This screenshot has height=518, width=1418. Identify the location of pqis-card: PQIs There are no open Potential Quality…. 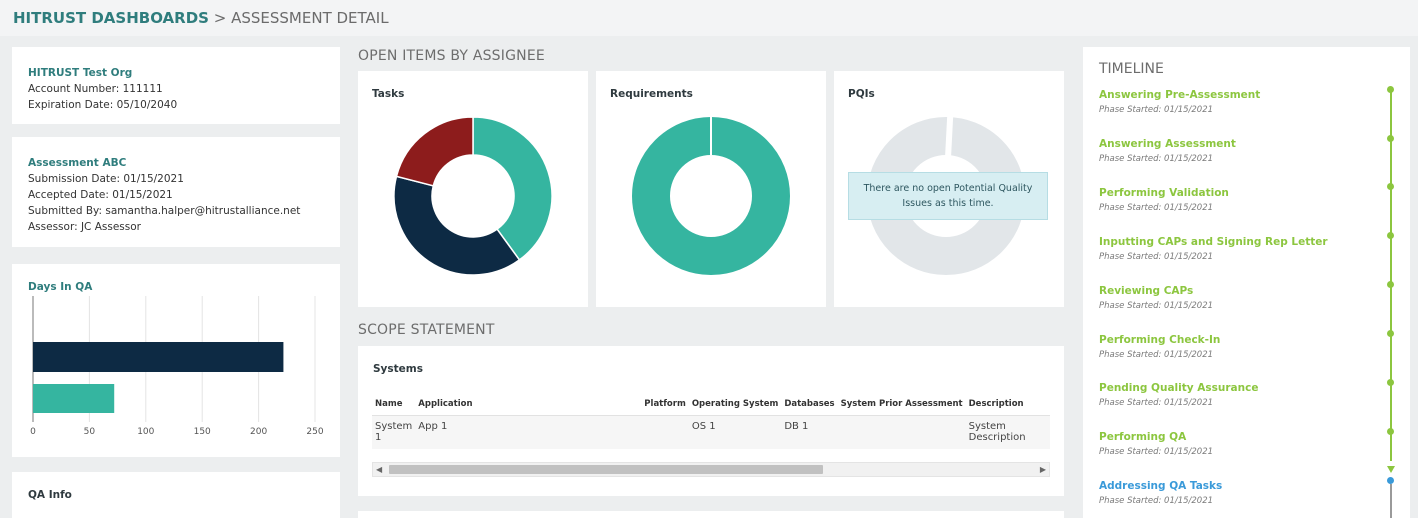
(949, 189).